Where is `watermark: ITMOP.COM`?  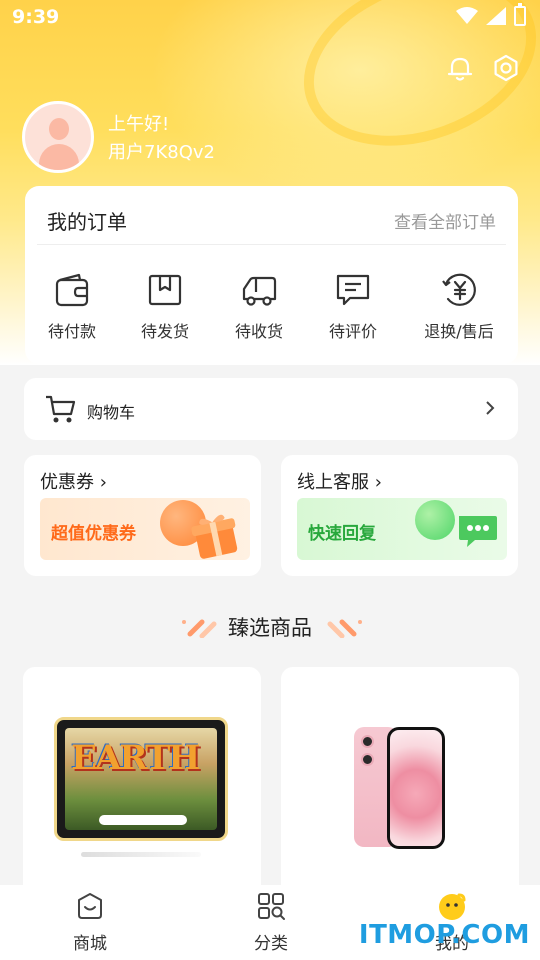
watermark: ITMOP.COM is located at coordinates (444, 935).